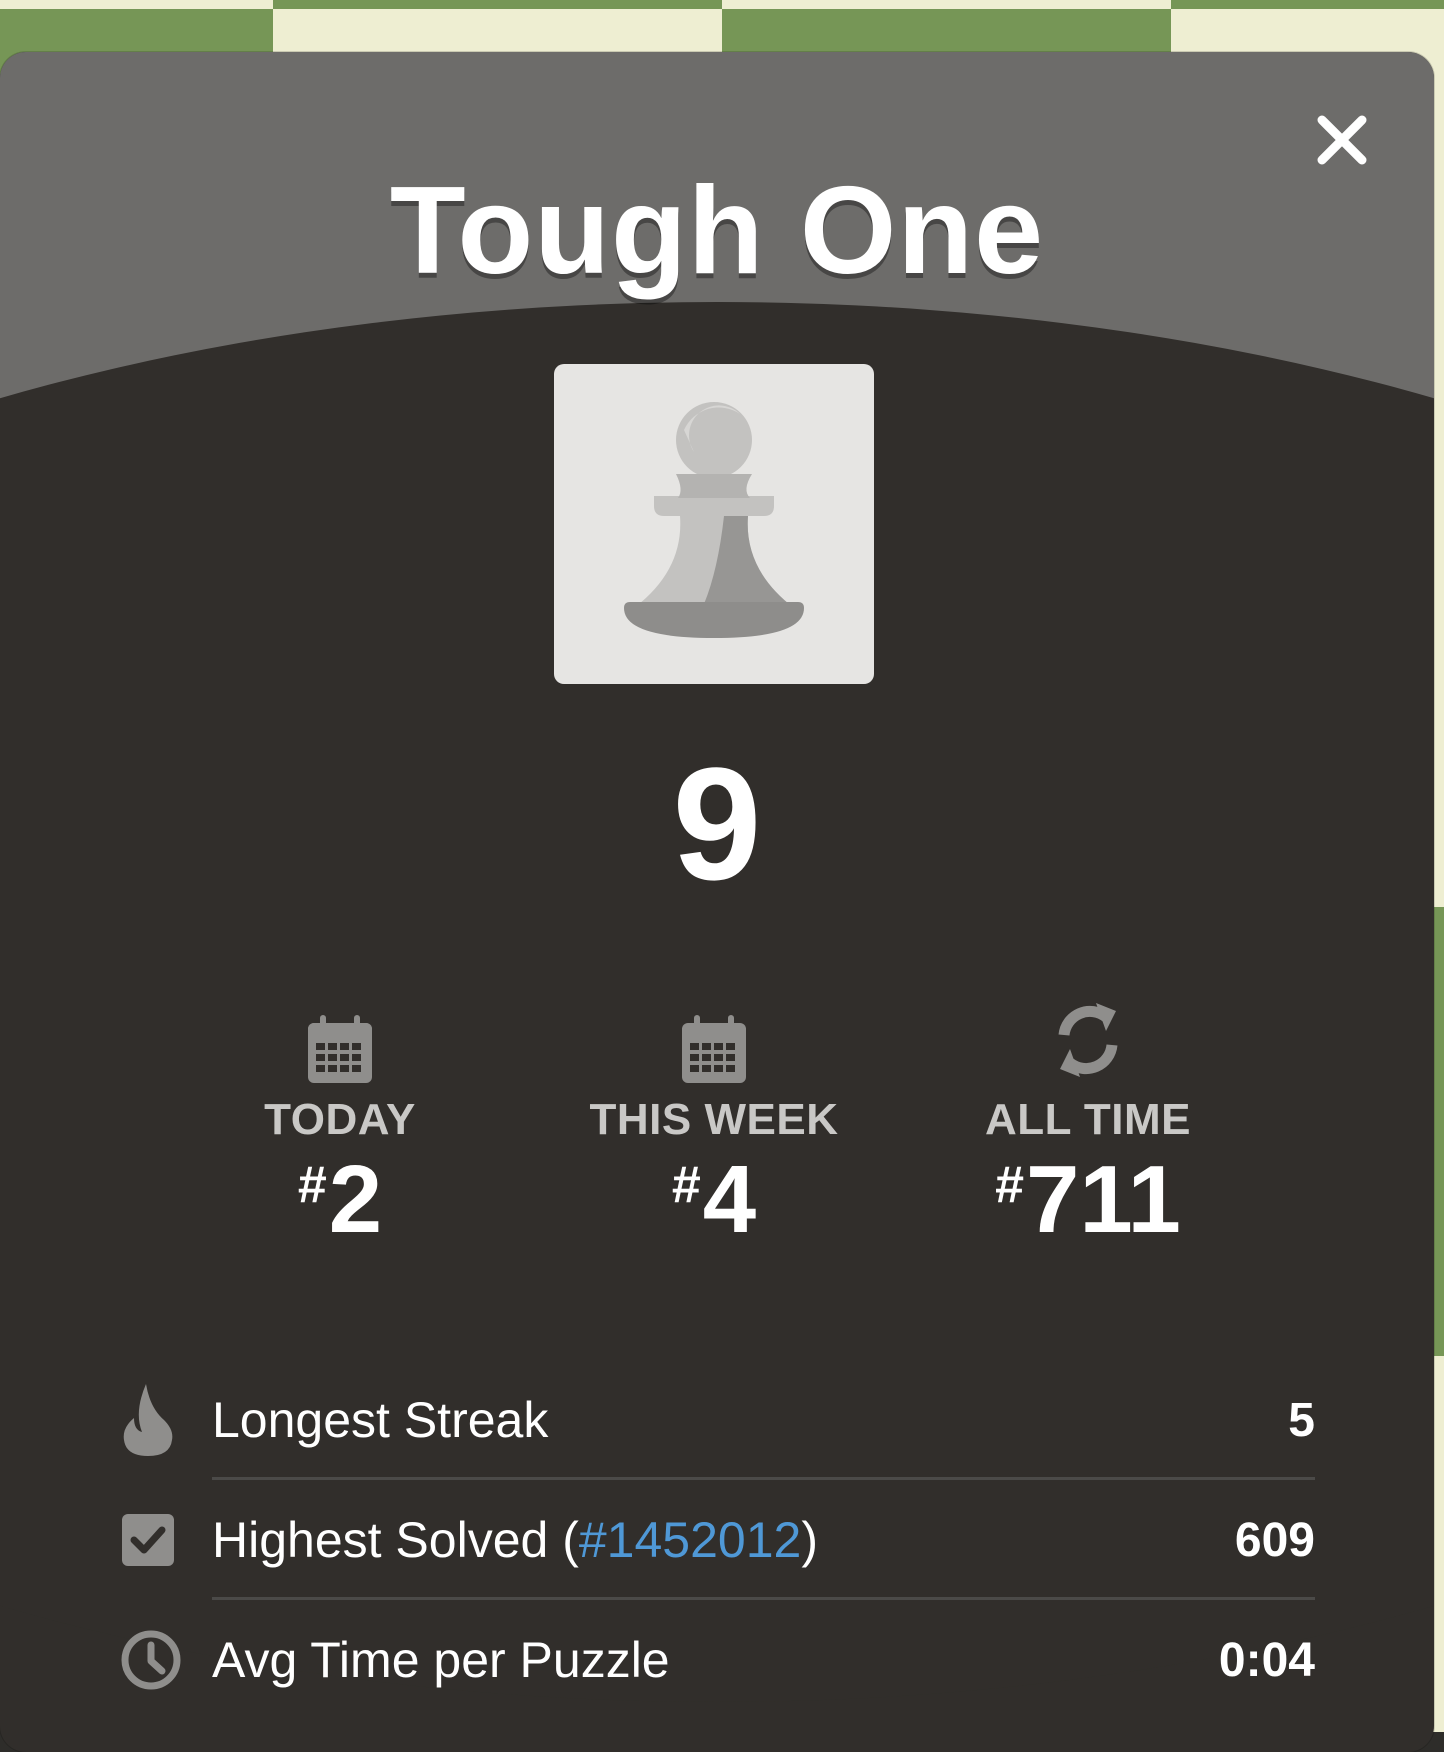 This screenshot has width=1444, height=1752. Describe the element at coordinates (717, 231) in the screenshot. I see `modal-title: Tough One` at that location.